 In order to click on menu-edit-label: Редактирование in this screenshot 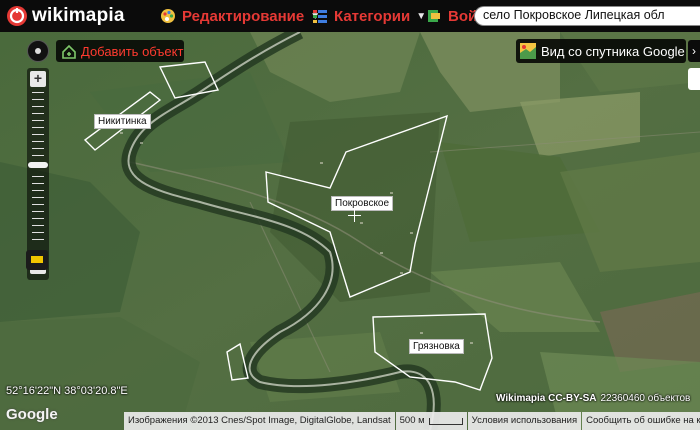, I will do `click(243, 16)`.